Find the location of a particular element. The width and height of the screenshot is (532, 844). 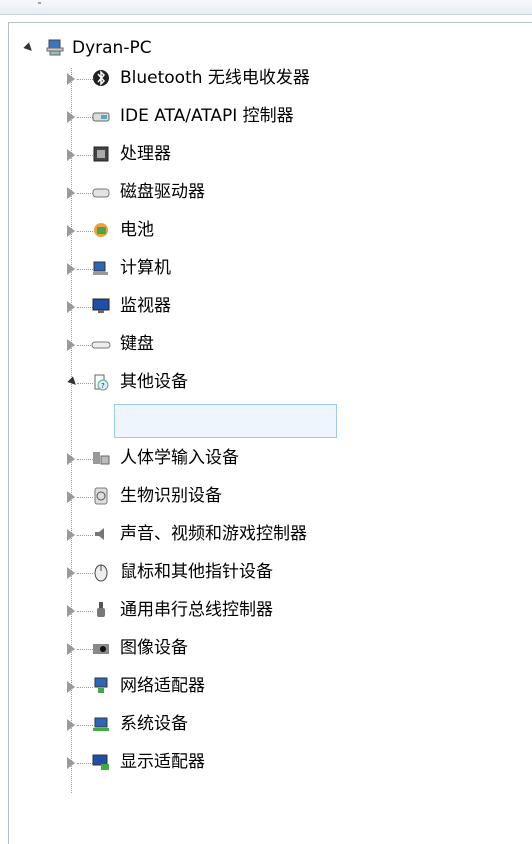

tree-item-row: IDE ATA/ATAPI 控制器 is located at coordinates (218, 117).